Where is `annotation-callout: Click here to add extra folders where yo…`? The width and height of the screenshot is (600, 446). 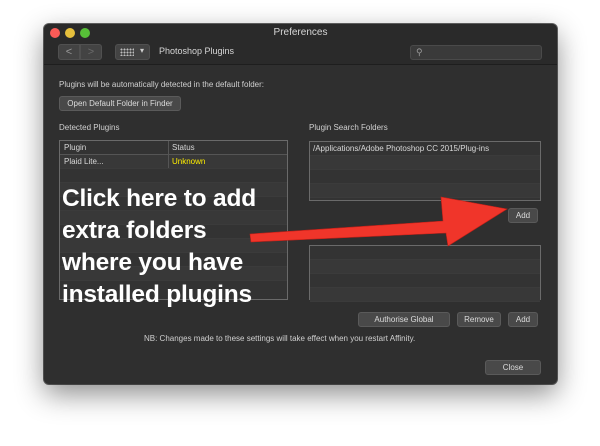
annotation-callout: Click here to add extra folders where yo… is located at coordinates (159, 247).